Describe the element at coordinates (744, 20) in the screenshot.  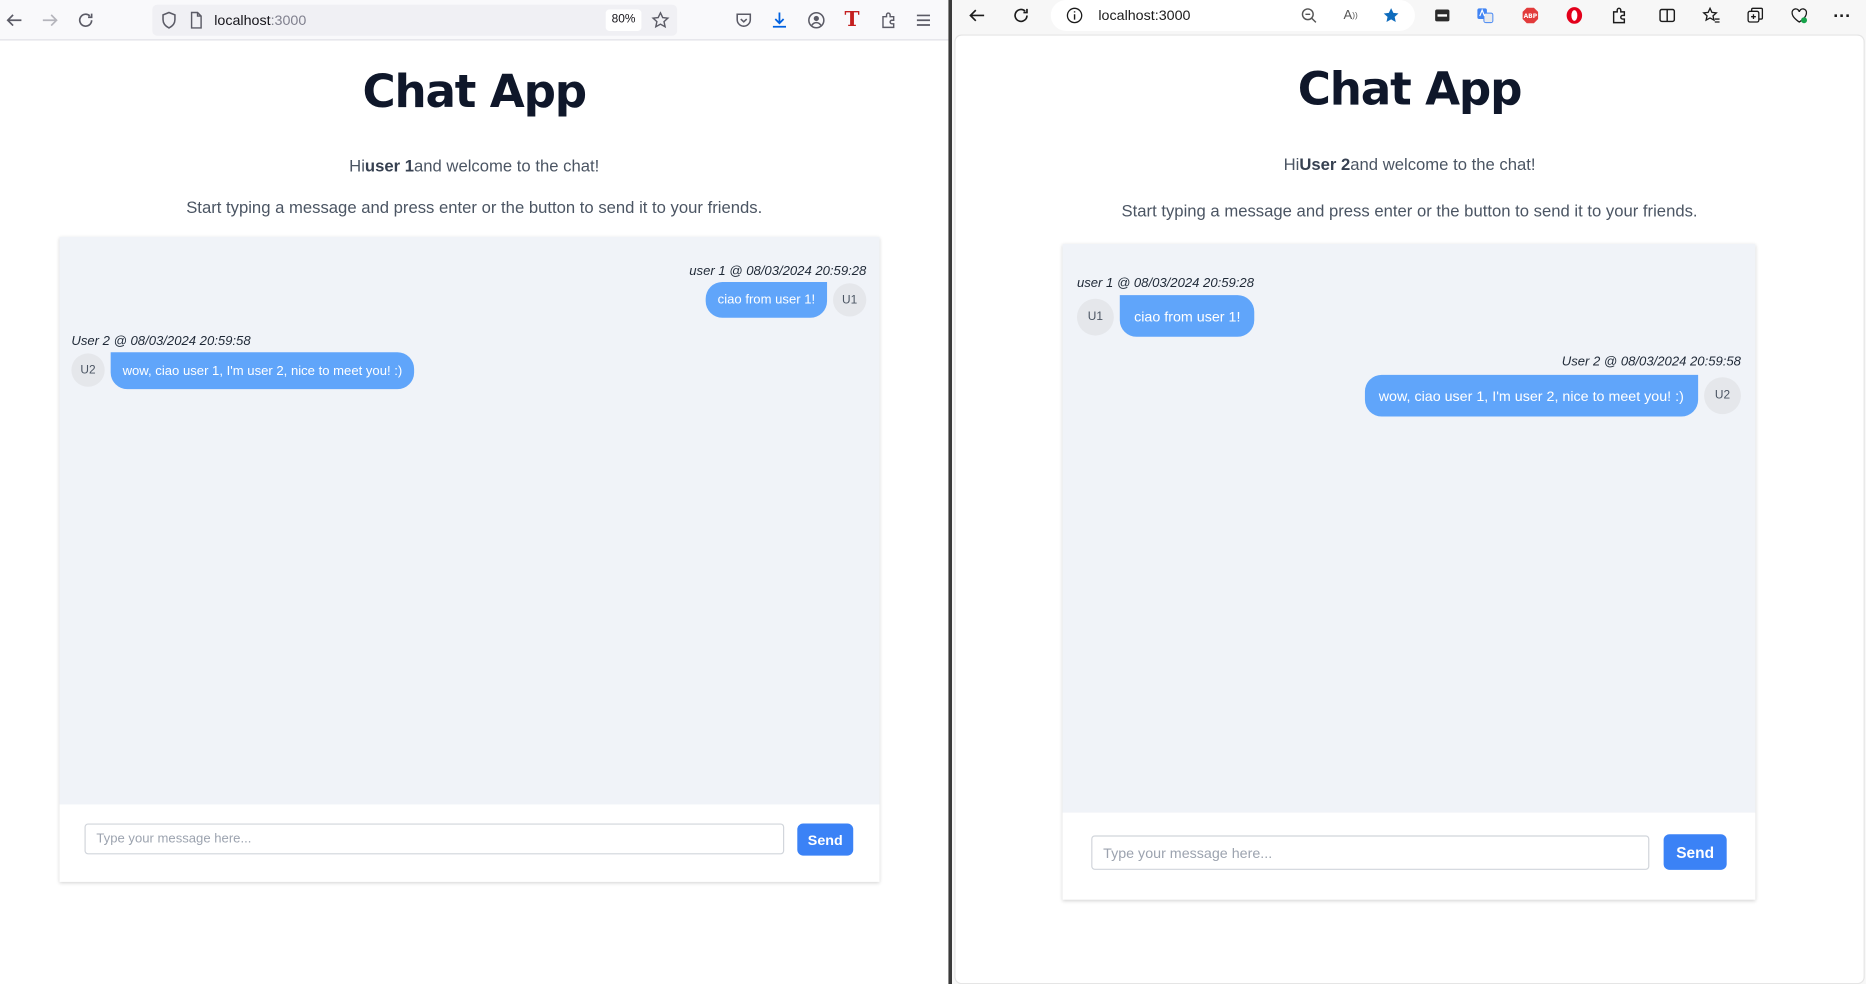
I see `pocket-icon` at that location.